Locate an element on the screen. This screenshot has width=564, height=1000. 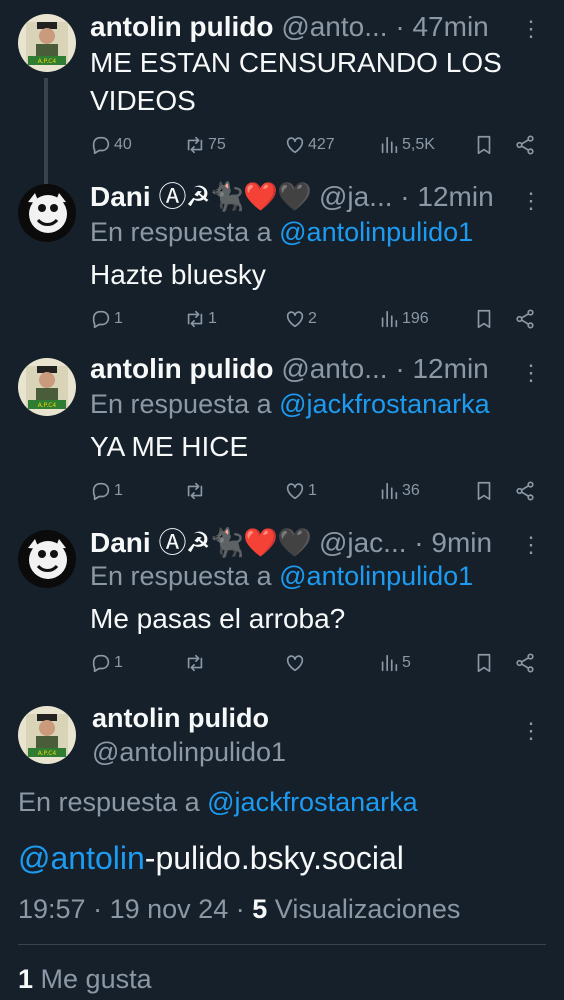
author-handle: @antolinpulido1 is located at coordinates (189, 752).